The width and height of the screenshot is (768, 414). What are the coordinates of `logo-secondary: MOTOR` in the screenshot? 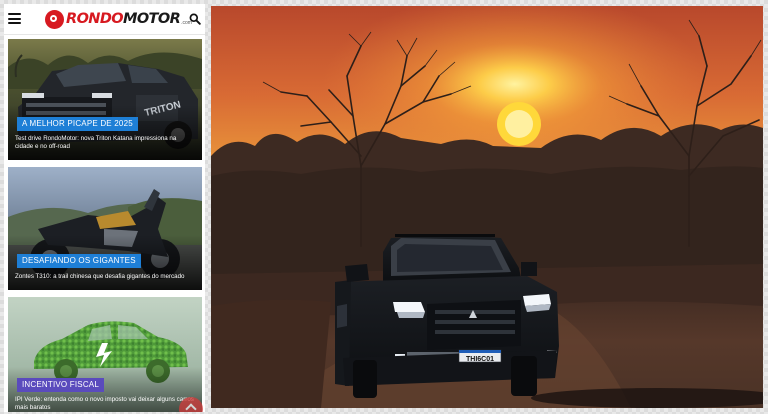 It's located at (152, 19).